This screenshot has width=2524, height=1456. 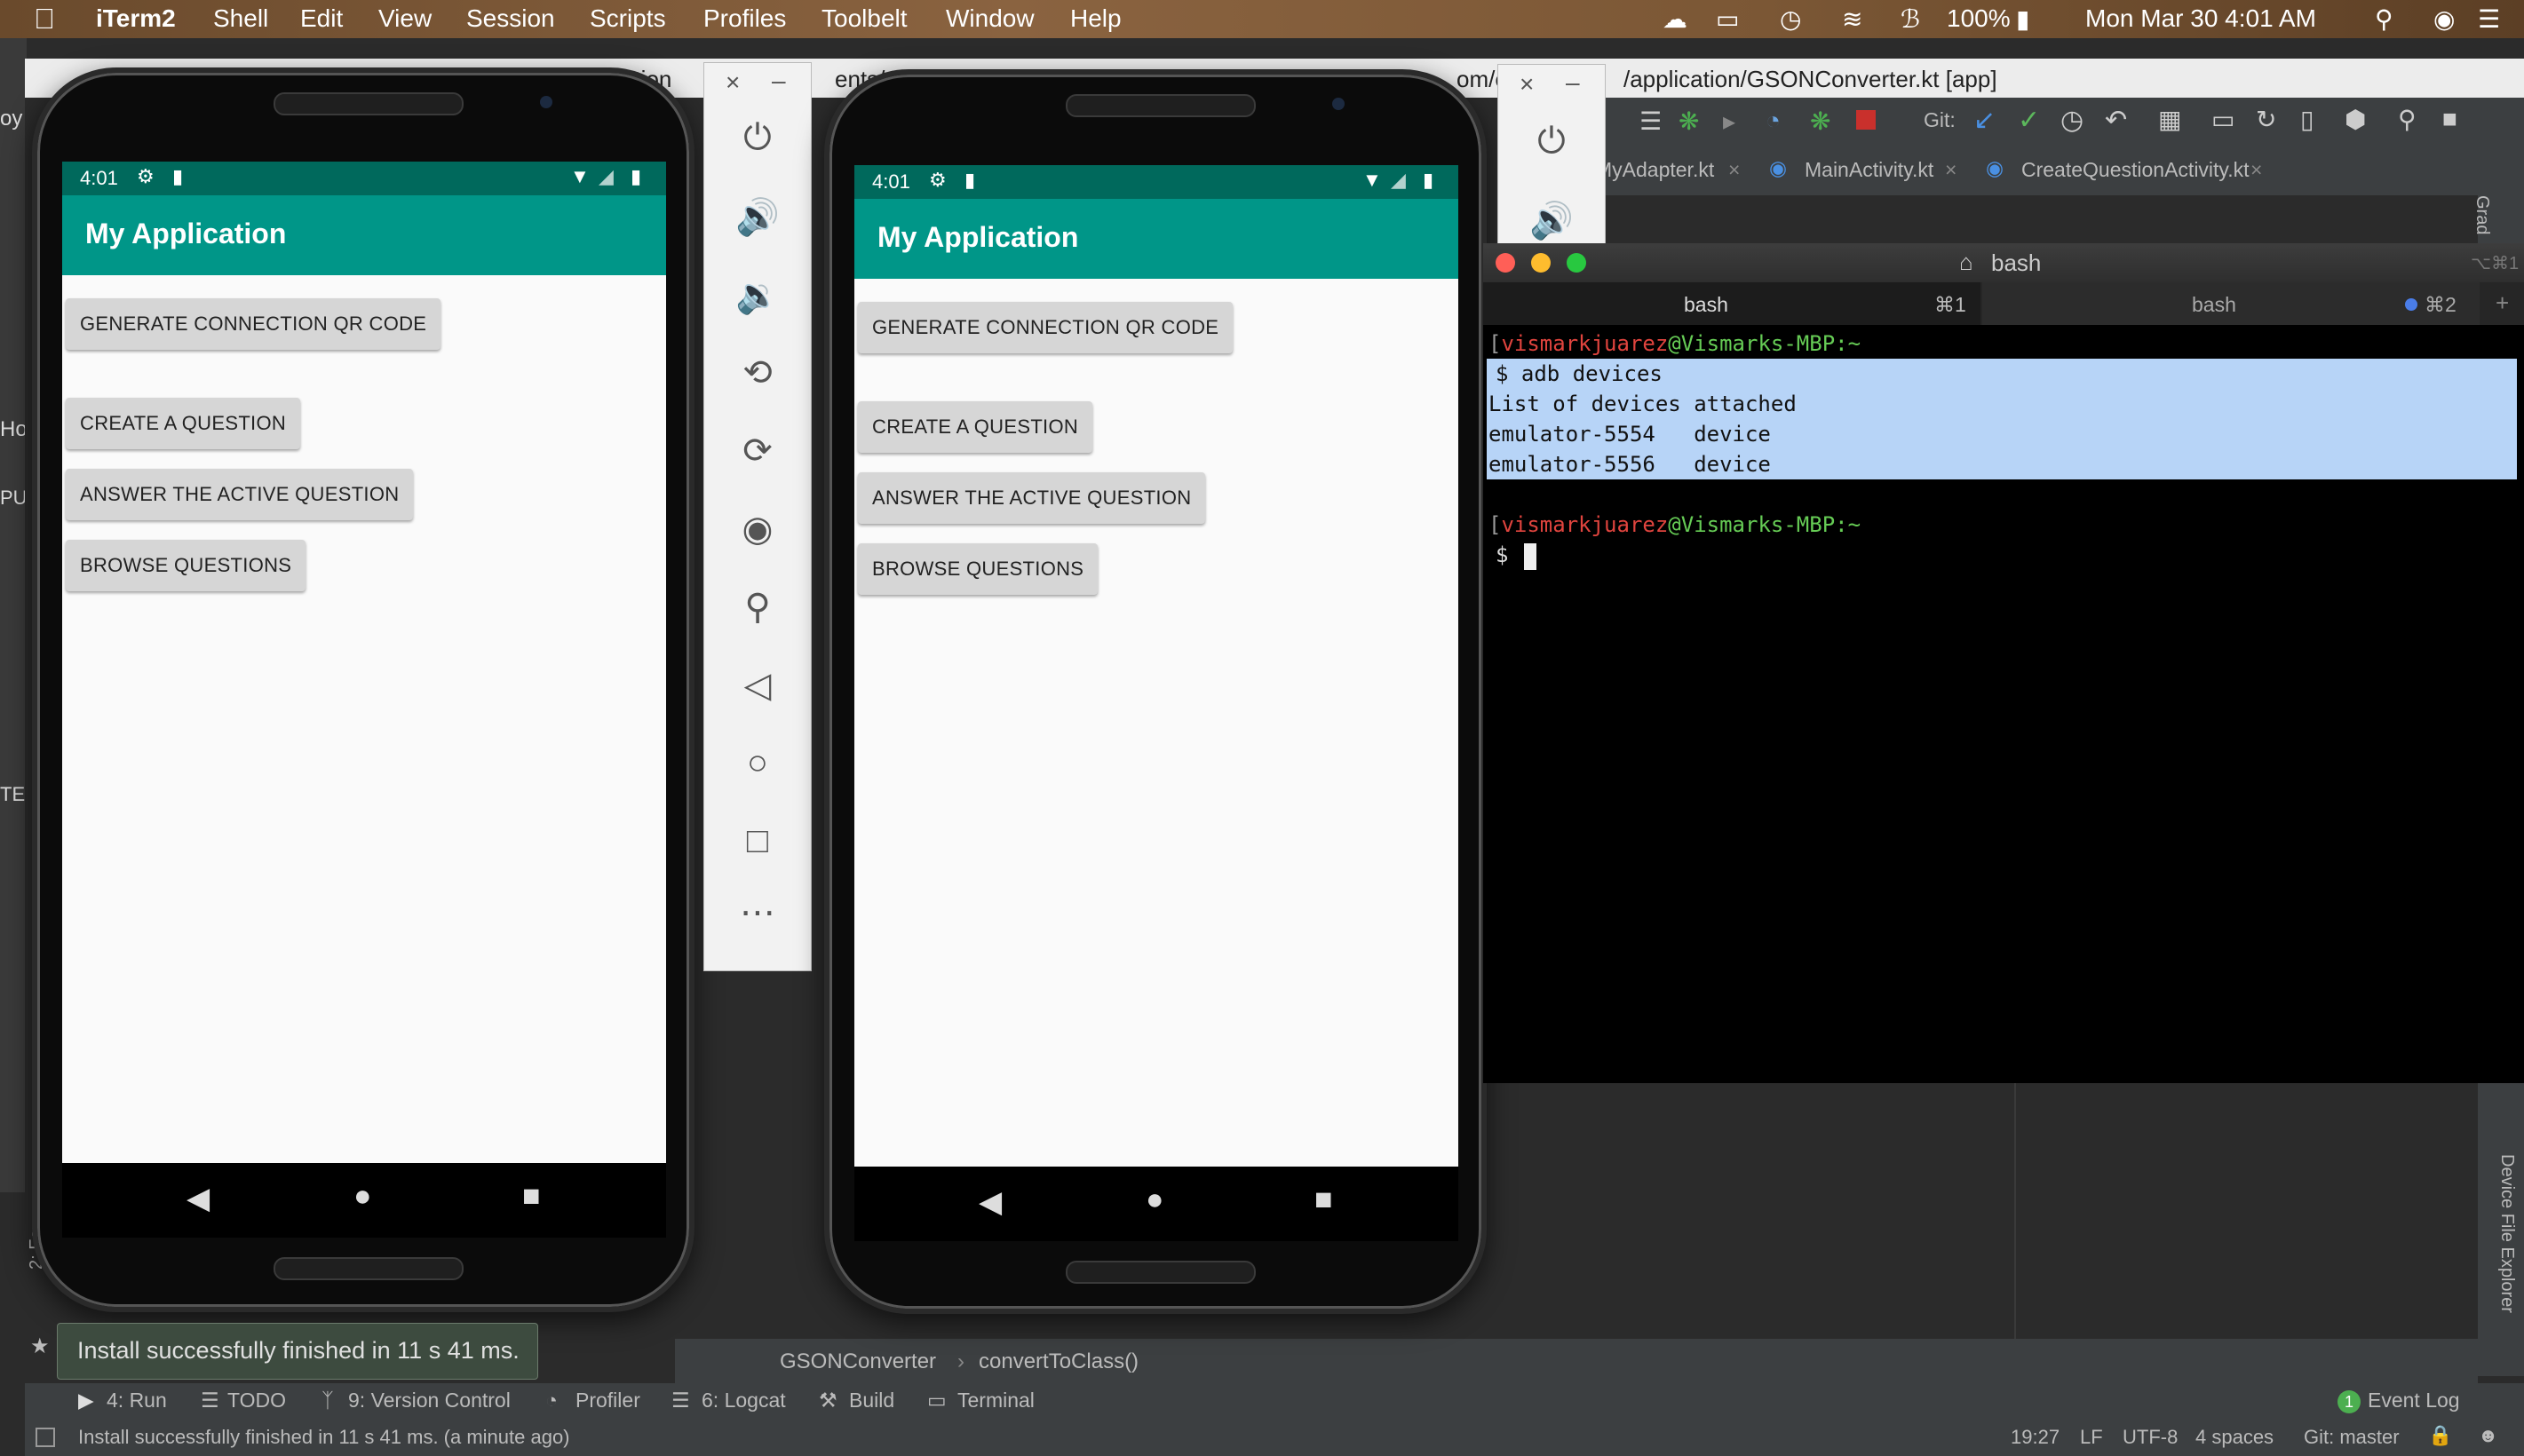 What do you see at coordinates (990, 18) in the screenshot?
I see `menu-window: Window` at bounding box center [990, 18].